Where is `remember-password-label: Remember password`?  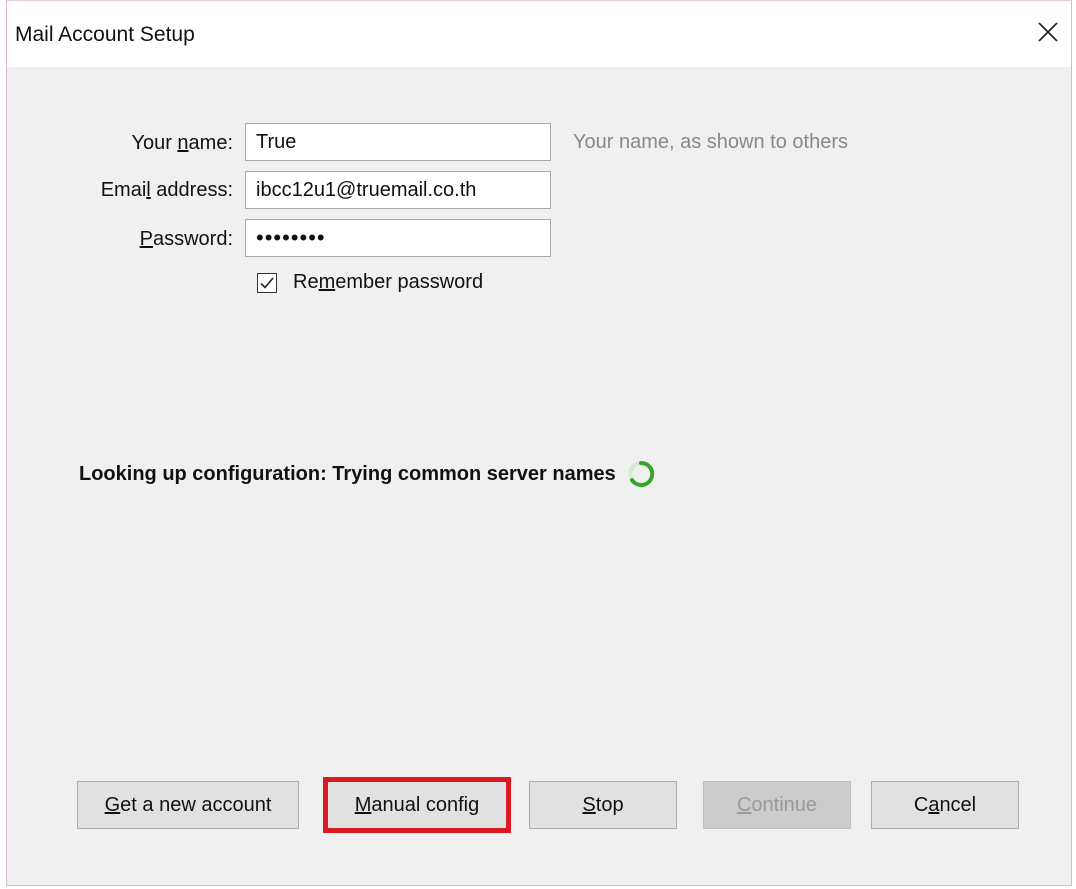 remember-password-label: Remember password is located at coordinates (388, 282).